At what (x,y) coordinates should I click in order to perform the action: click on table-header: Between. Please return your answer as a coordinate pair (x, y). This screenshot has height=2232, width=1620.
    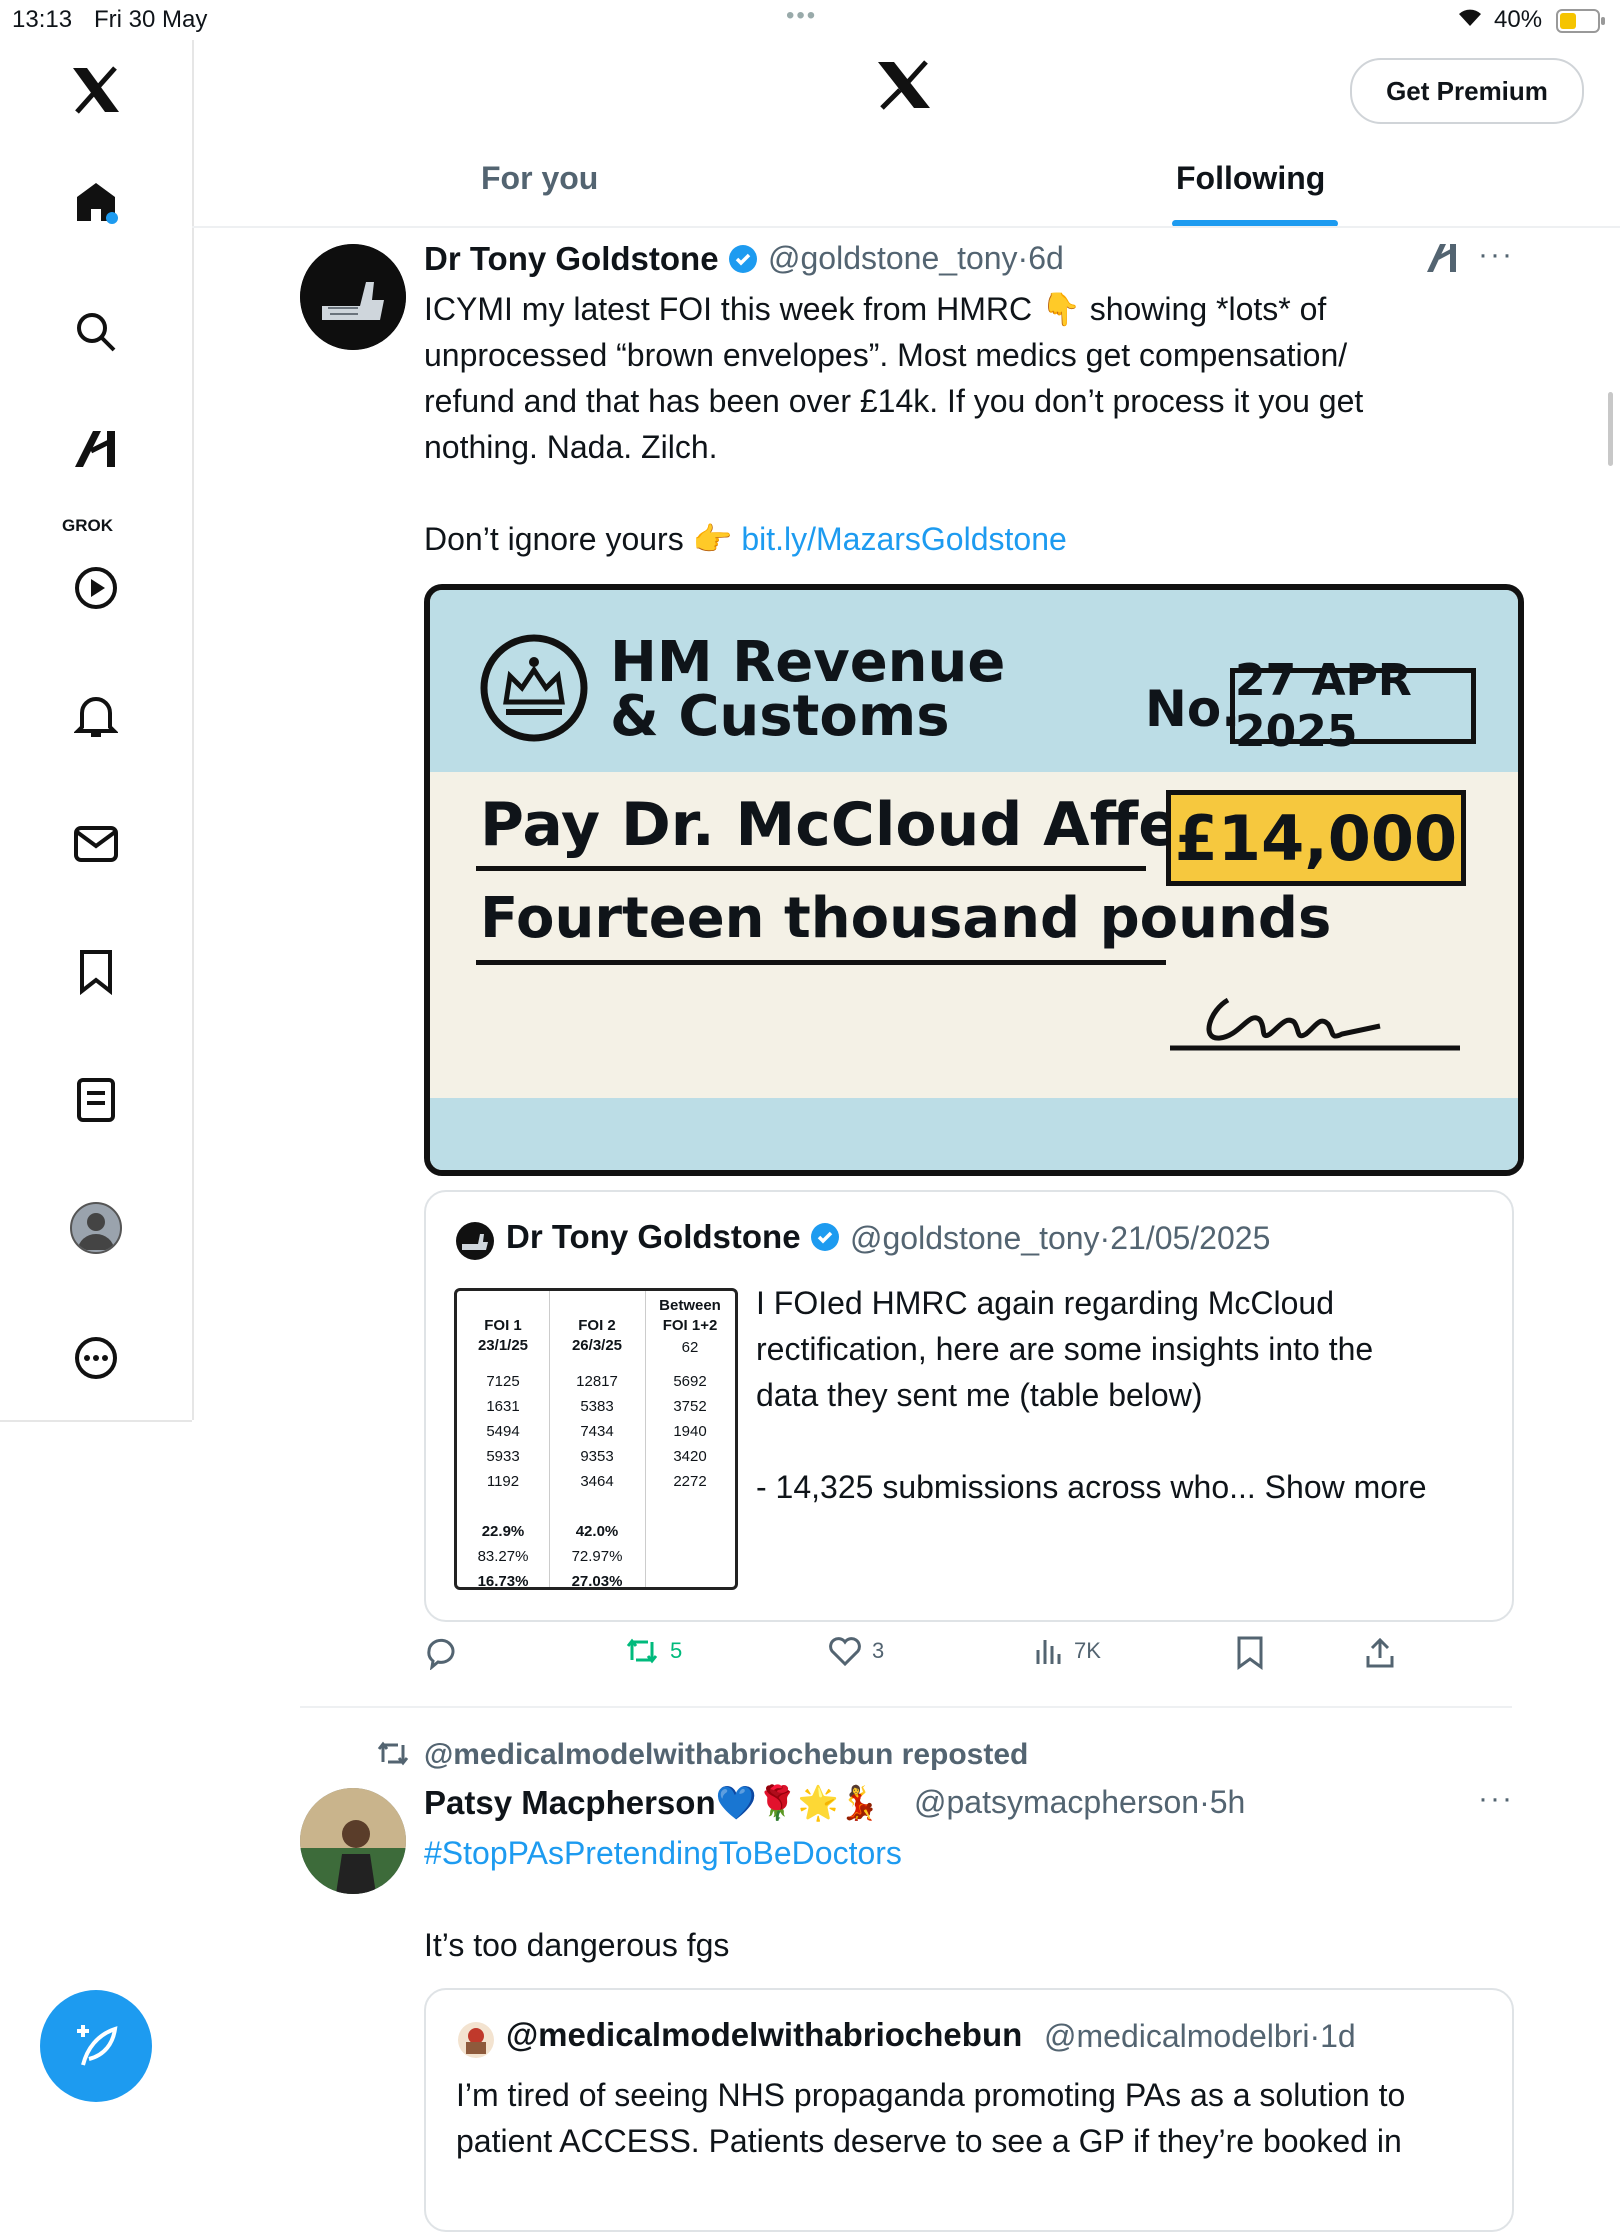
    Looking at the image, I should click on (690, 1305).